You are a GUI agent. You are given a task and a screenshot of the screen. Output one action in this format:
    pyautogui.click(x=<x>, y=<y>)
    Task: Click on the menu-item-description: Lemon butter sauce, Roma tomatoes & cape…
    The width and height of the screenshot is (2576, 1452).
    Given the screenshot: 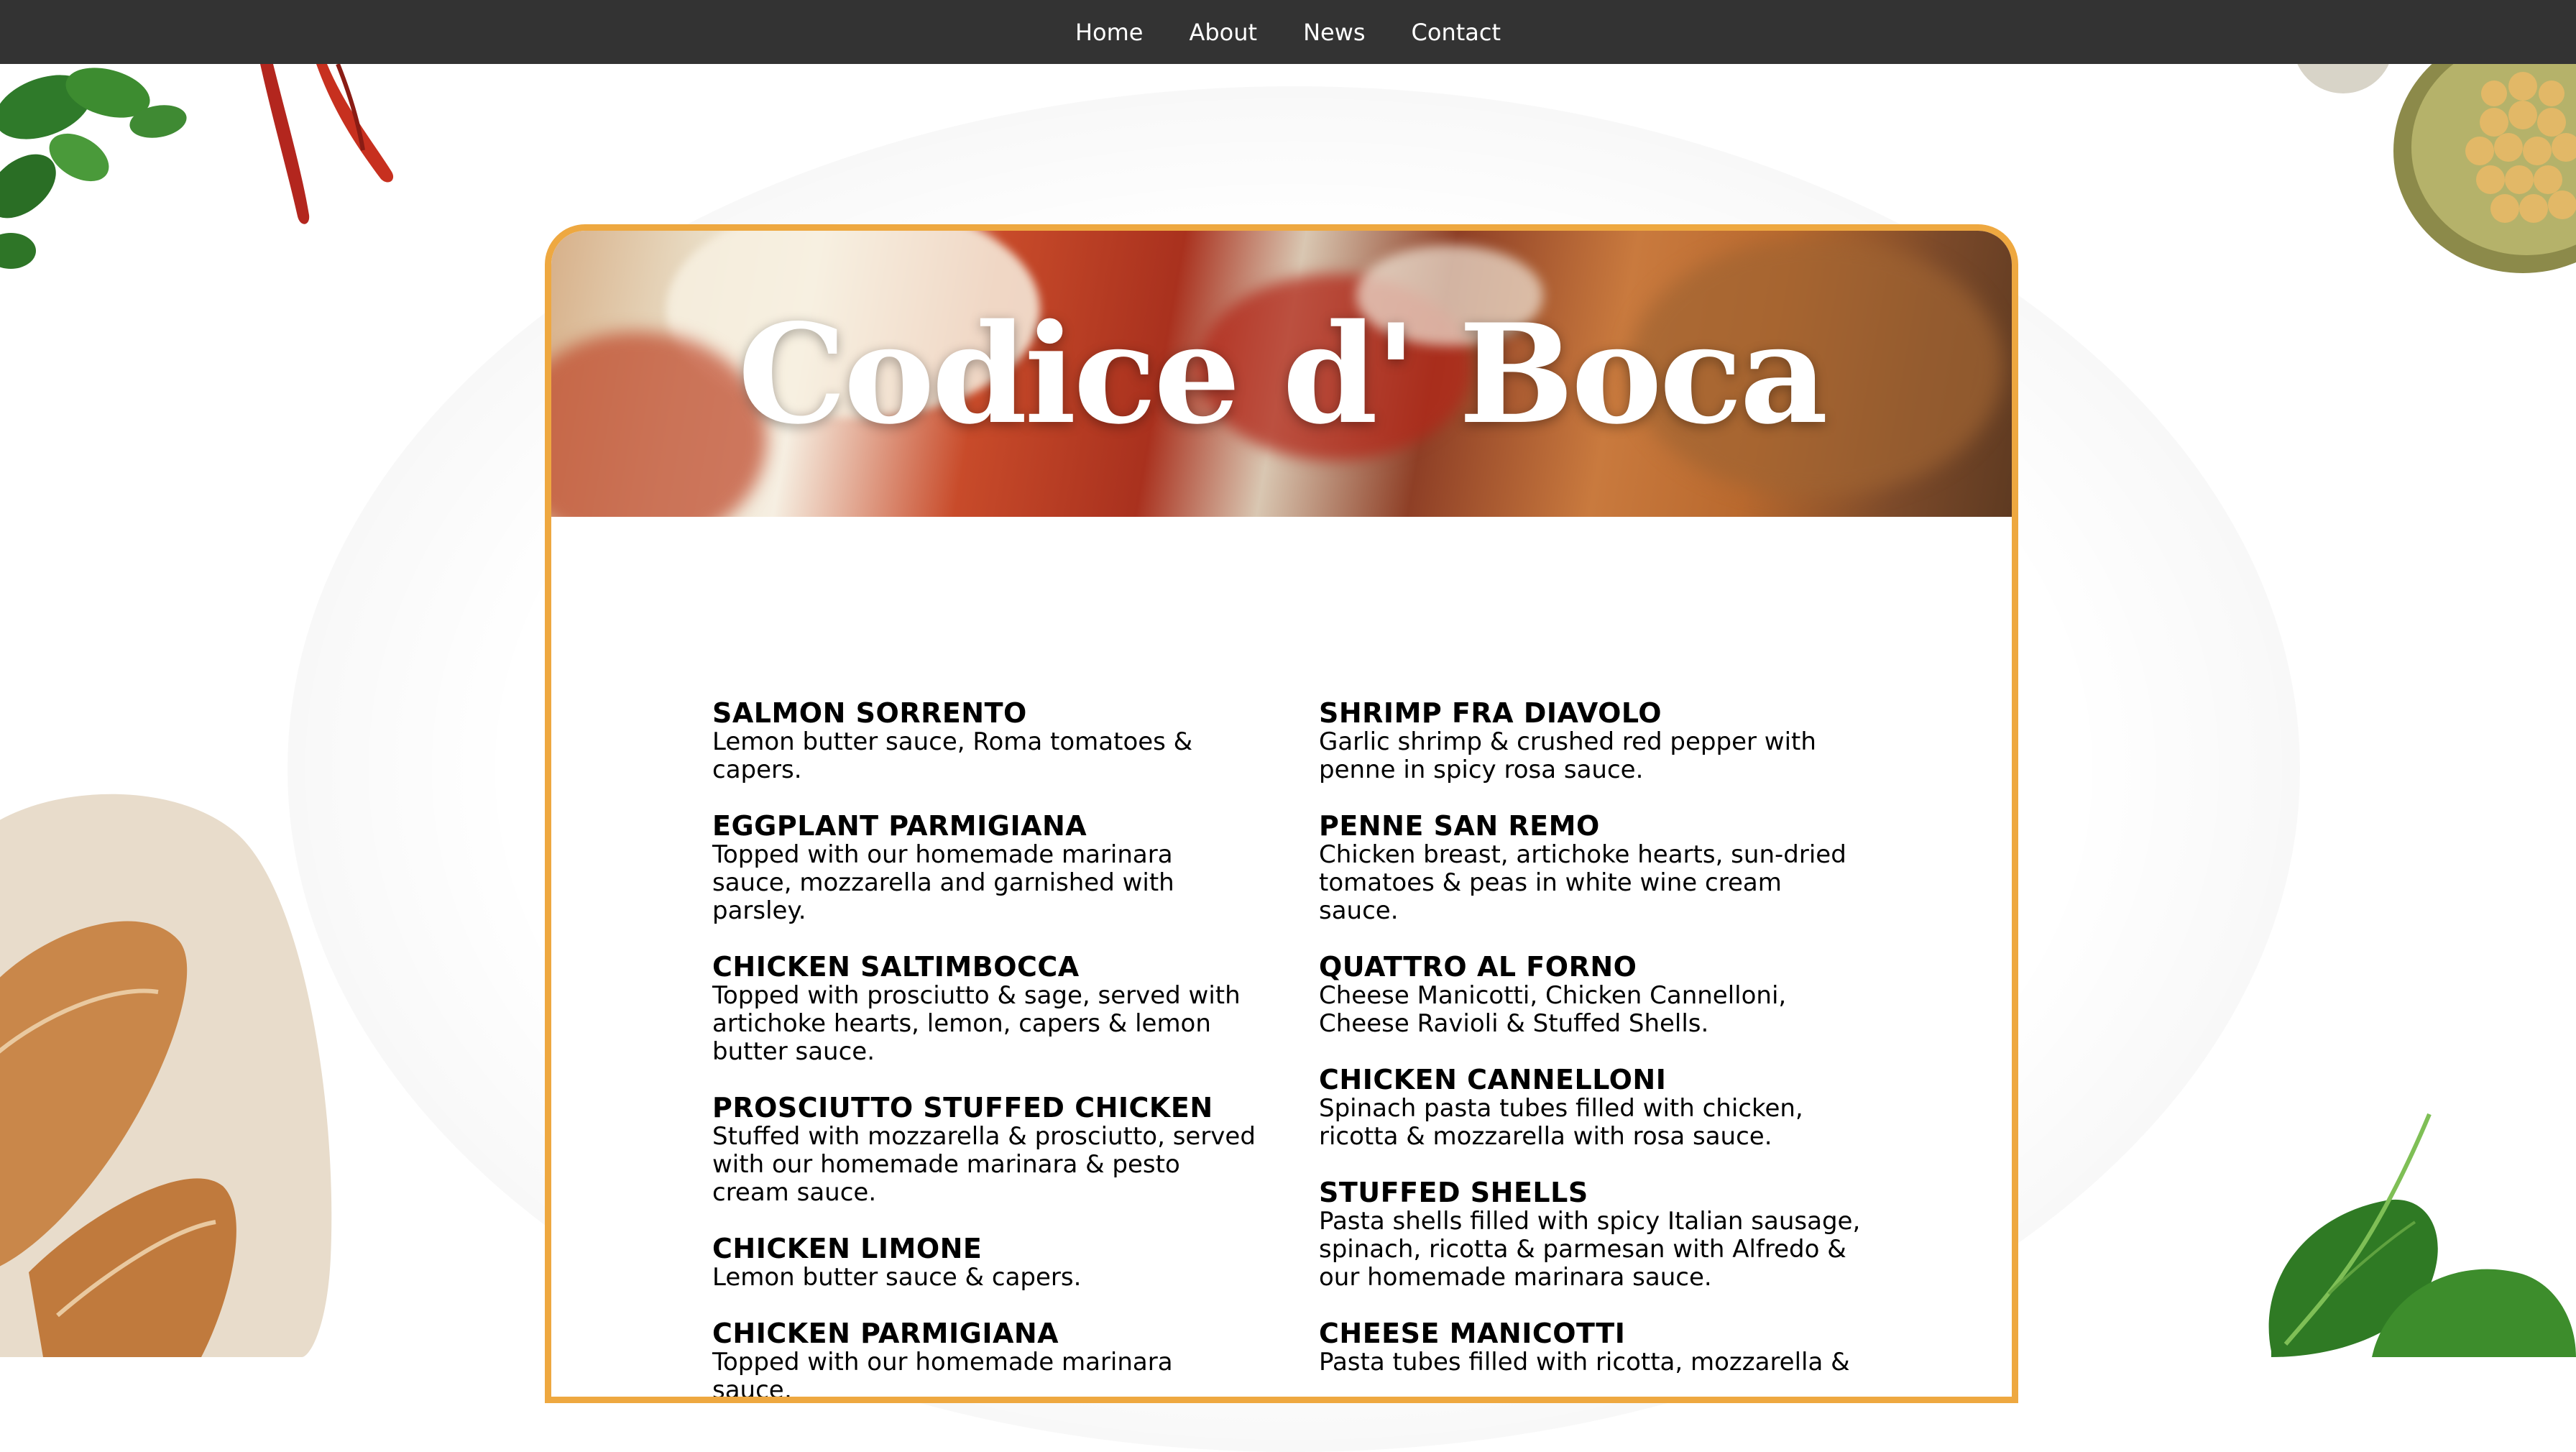 What is the action you would take?
    pyautogui.click(x=952, y=755)
    